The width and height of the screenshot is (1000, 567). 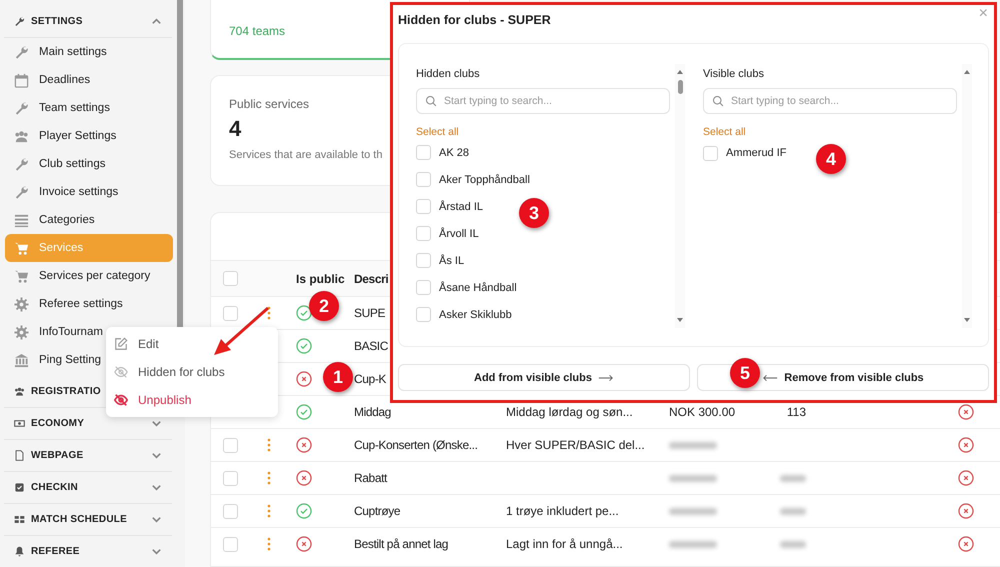 What do you see at coordinates (192, 372) in the screenshot?
I see `menu-item: Hidden for clubs` at bounding box center [192, 372].